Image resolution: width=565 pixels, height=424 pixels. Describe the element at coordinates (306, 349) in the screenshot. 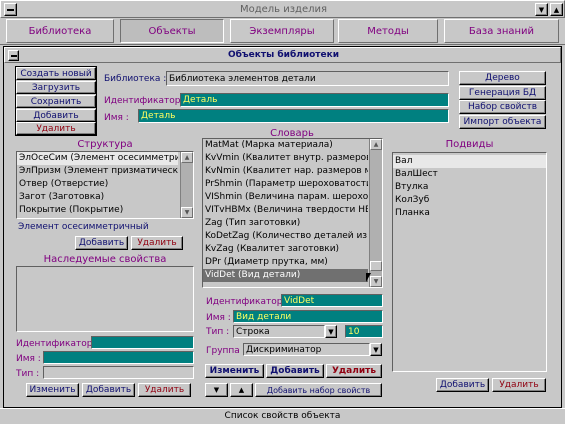

I see `dictionary-group-select: Дискриминатор` at that location.